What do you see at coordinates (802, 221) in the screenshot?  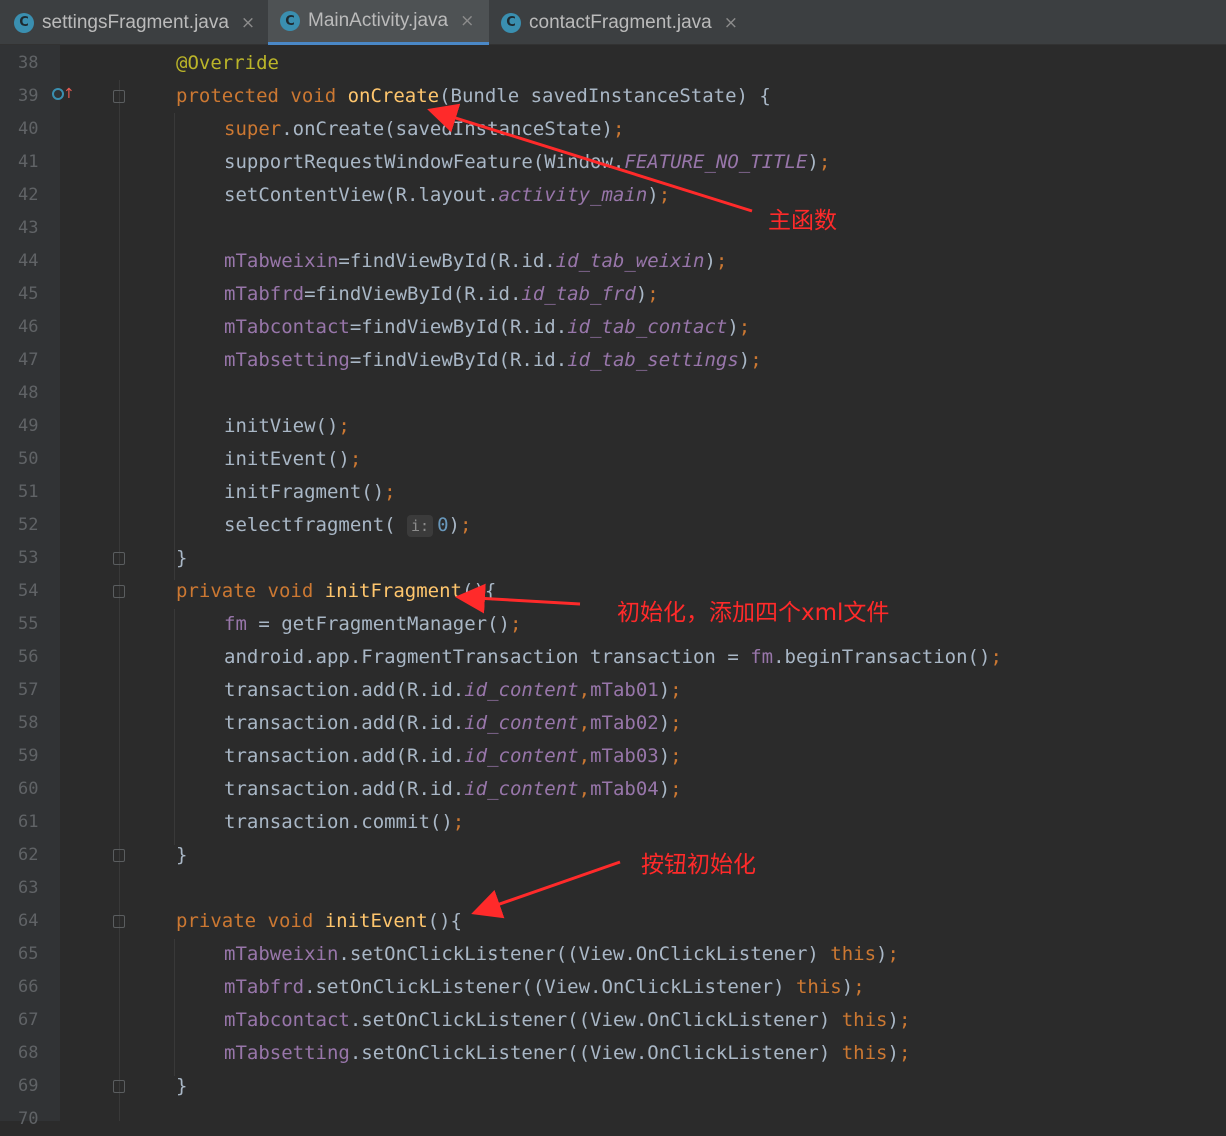 I see `annotation-main-function: 主函数` at bounding box center [802, 221].